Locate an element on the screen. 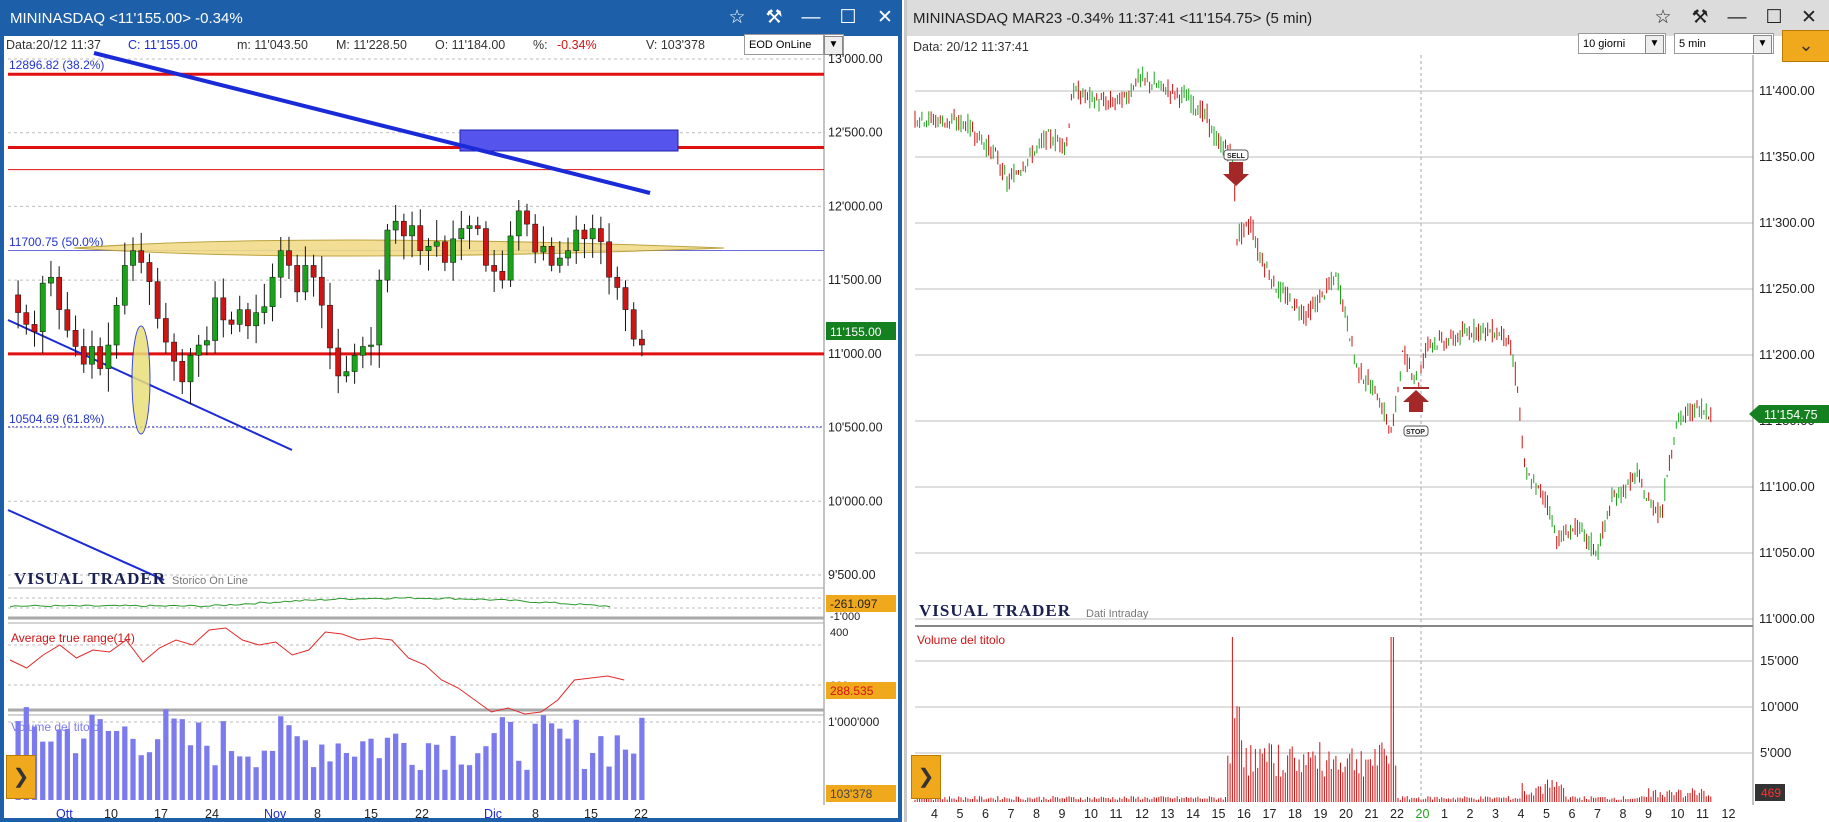 Image resolution: width=1829 pixels, height=822 pixels. y-tick-label: 13'000.00 is located at coordinates (855, 59).